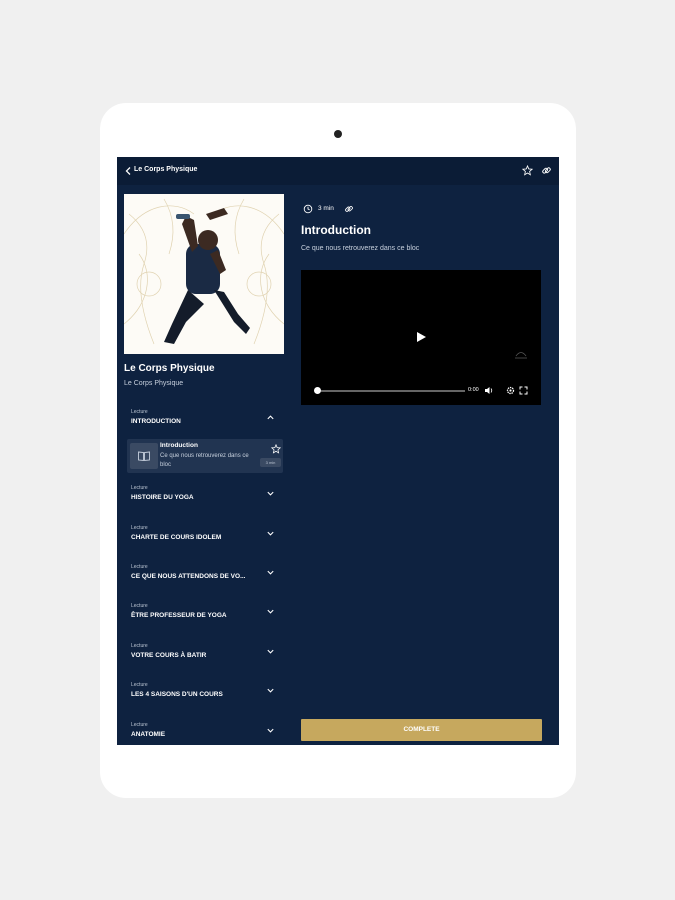 The height and width of the screenshot is (900, 675). I want to click on settings-icon, so click(510, 390).